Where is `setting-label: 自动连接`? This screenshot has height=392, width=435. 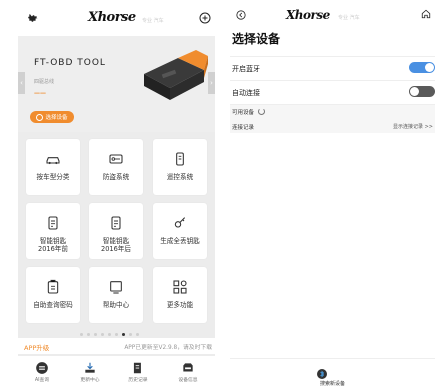 setting-label: 自动连接 is located at coordinates (246, 93).